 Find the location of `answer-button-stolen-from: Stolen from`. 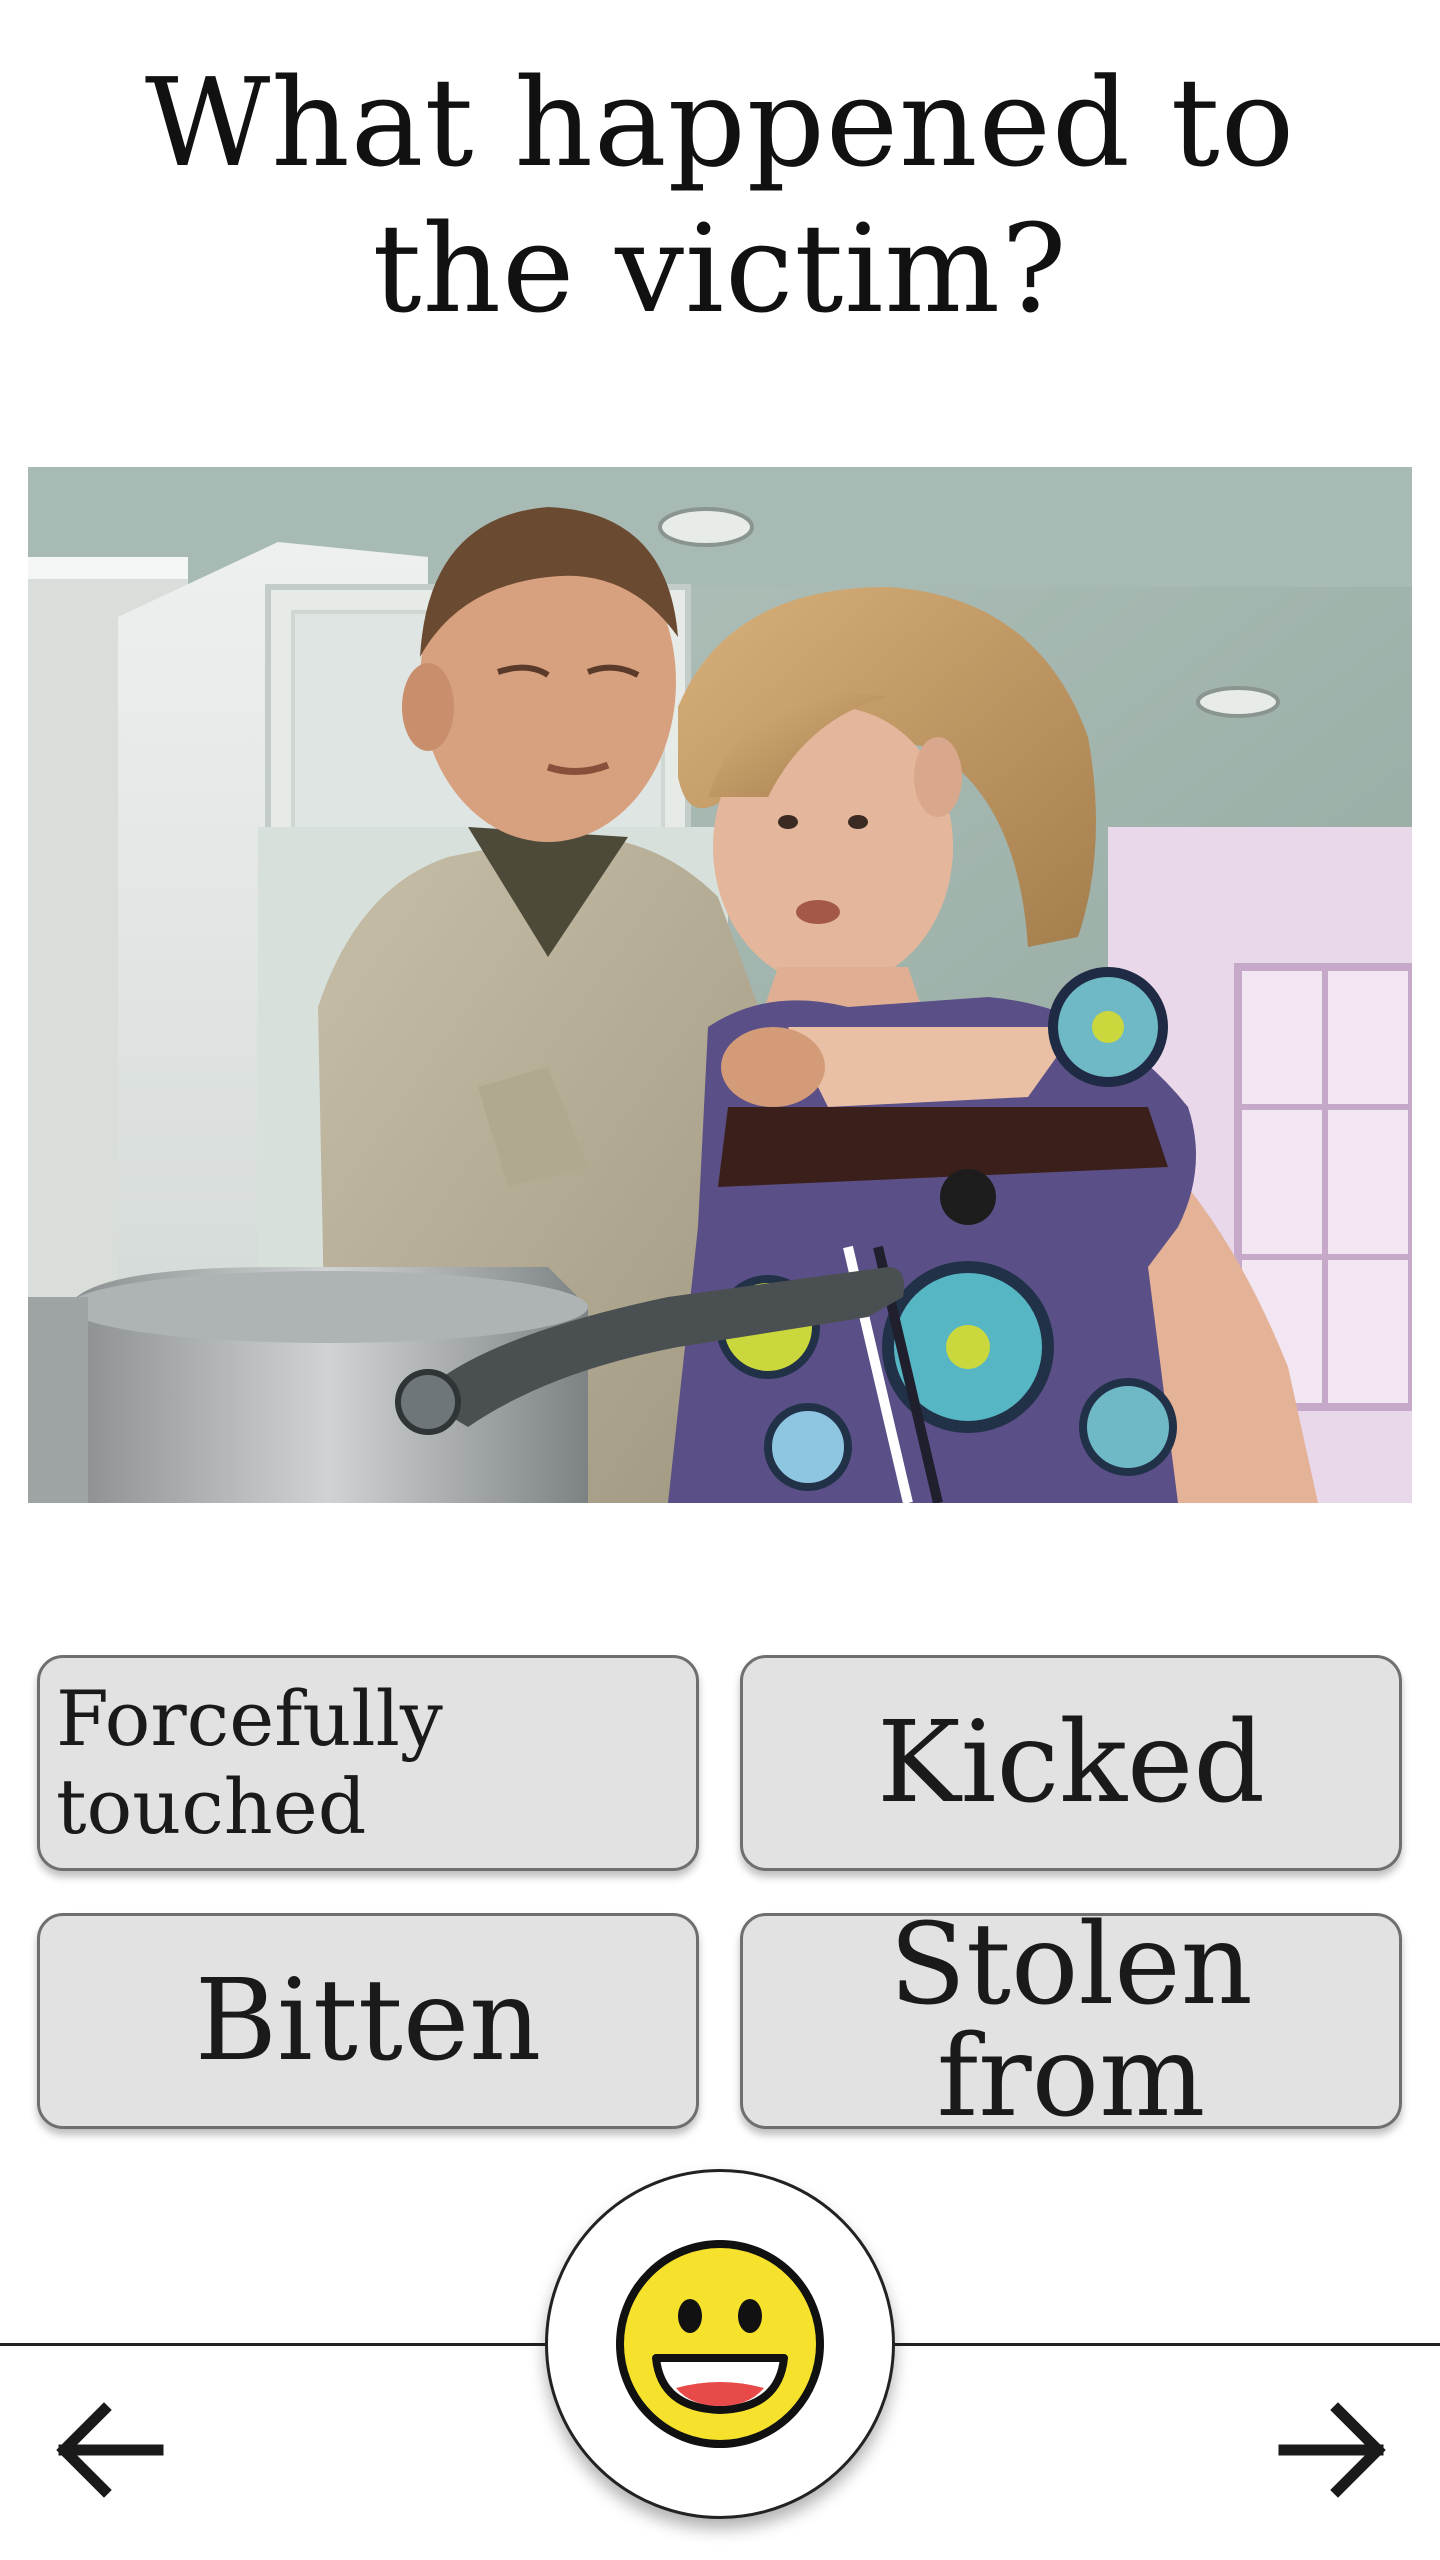

answer-button-stolen-from: Stolen from is located at coordinates (1071, 2021).